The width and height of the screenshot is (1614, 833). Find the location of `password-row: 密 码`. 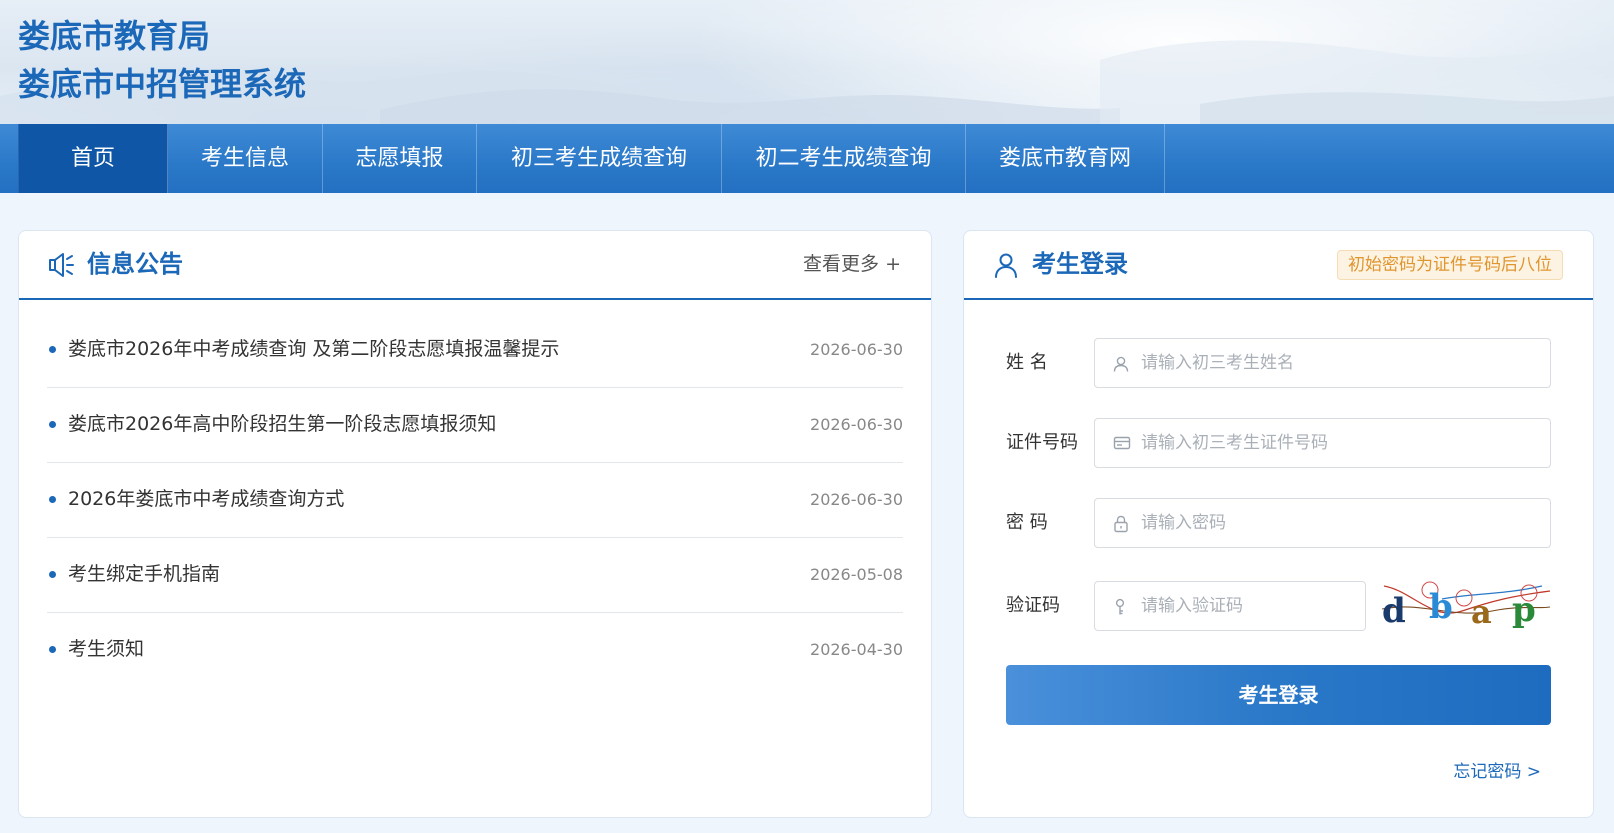

password-row: 密 码 is located at coordinates (1278, 523).